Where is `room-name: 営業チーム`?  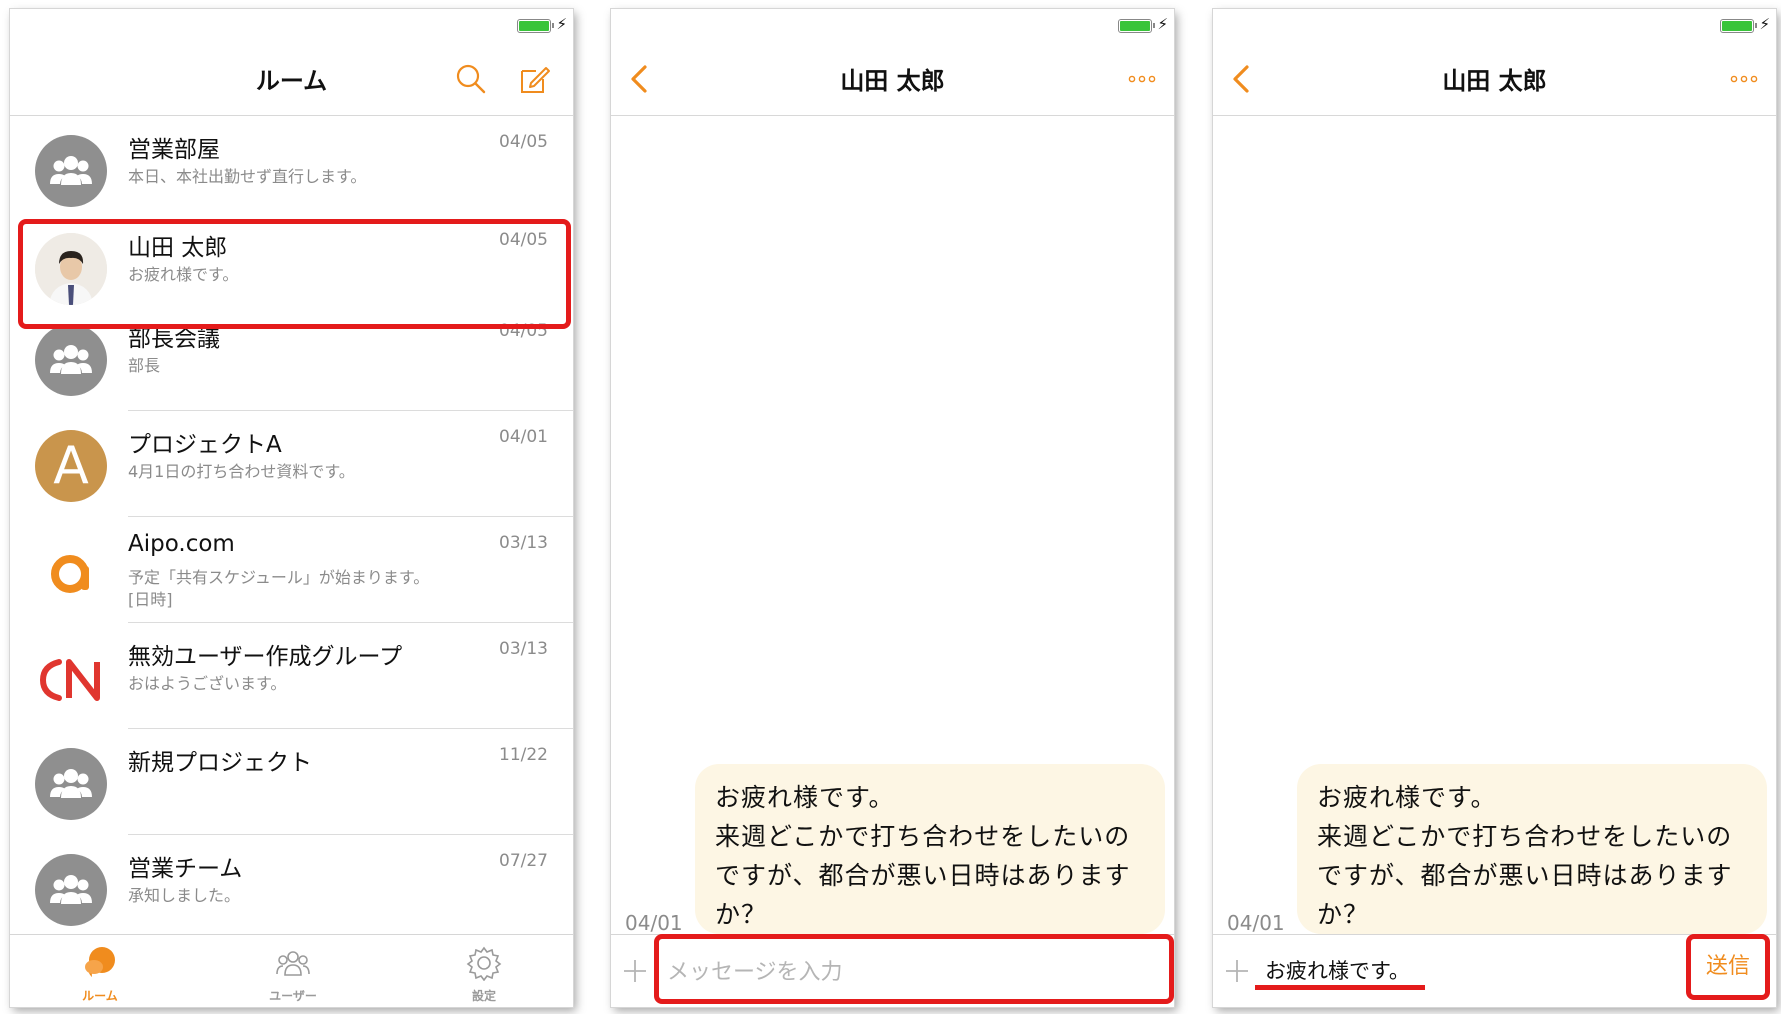 room-name: 営業チーム is located at coordinates (185, 869).